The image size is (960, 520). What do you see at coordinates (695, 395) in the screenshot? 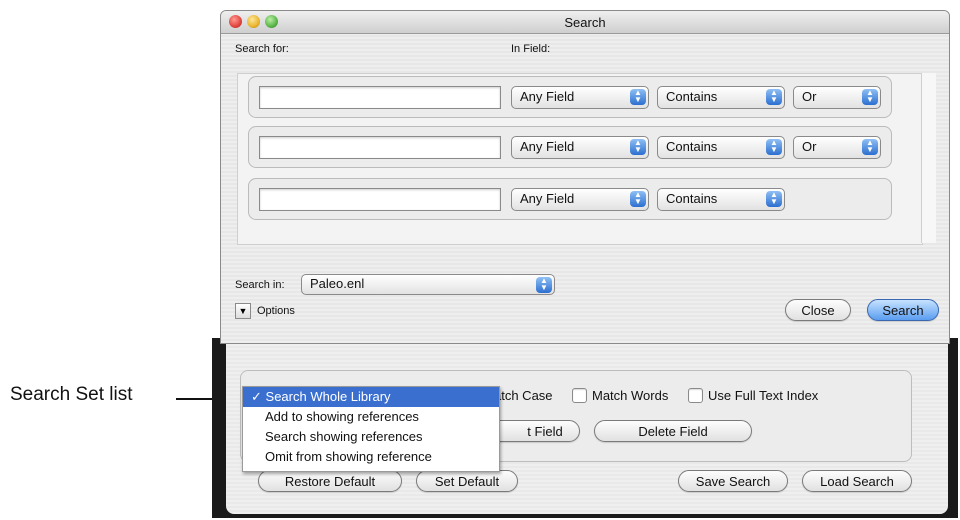
I see `full-text-checkbox` at bounding box center [695, 395].